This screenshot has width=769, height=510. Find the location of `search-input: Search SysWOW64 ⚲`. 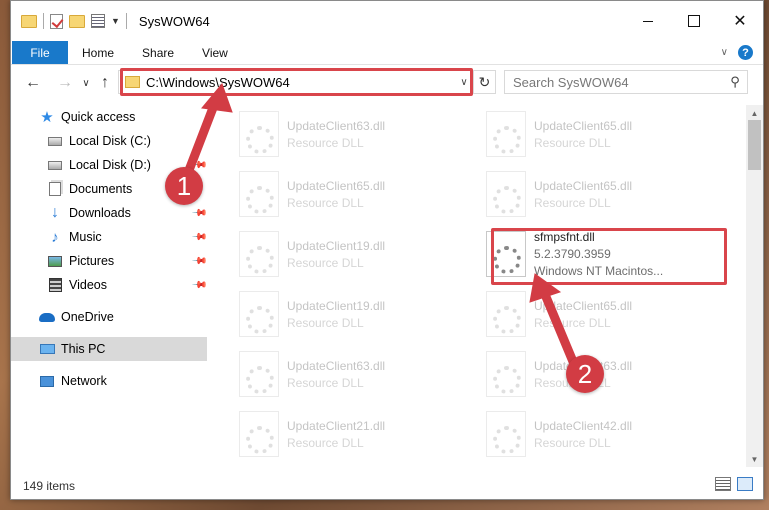

search-input: Search SysWOW64 ⚲ is located at coordinates (626, 82).